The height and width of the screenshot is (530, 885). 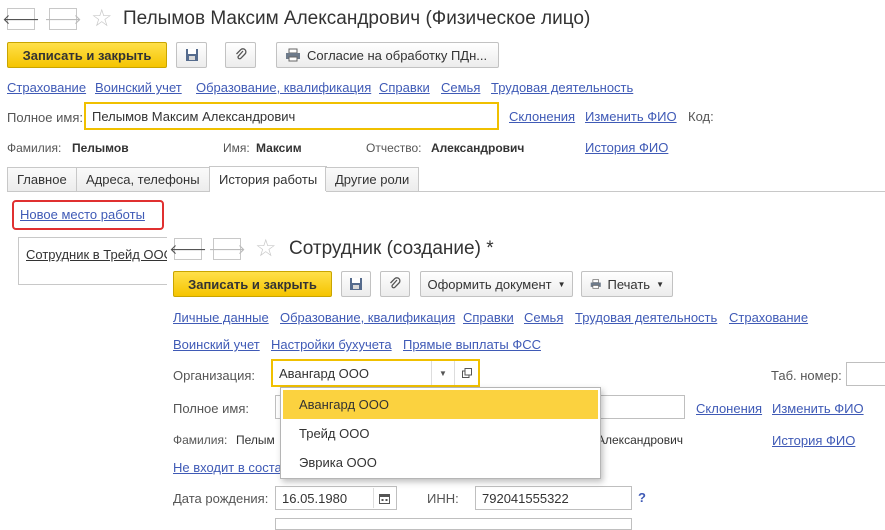 What do you see at coordinates (453, 524) in the screenshot?
I see `next-field-input` at bounding box center [453, 524].